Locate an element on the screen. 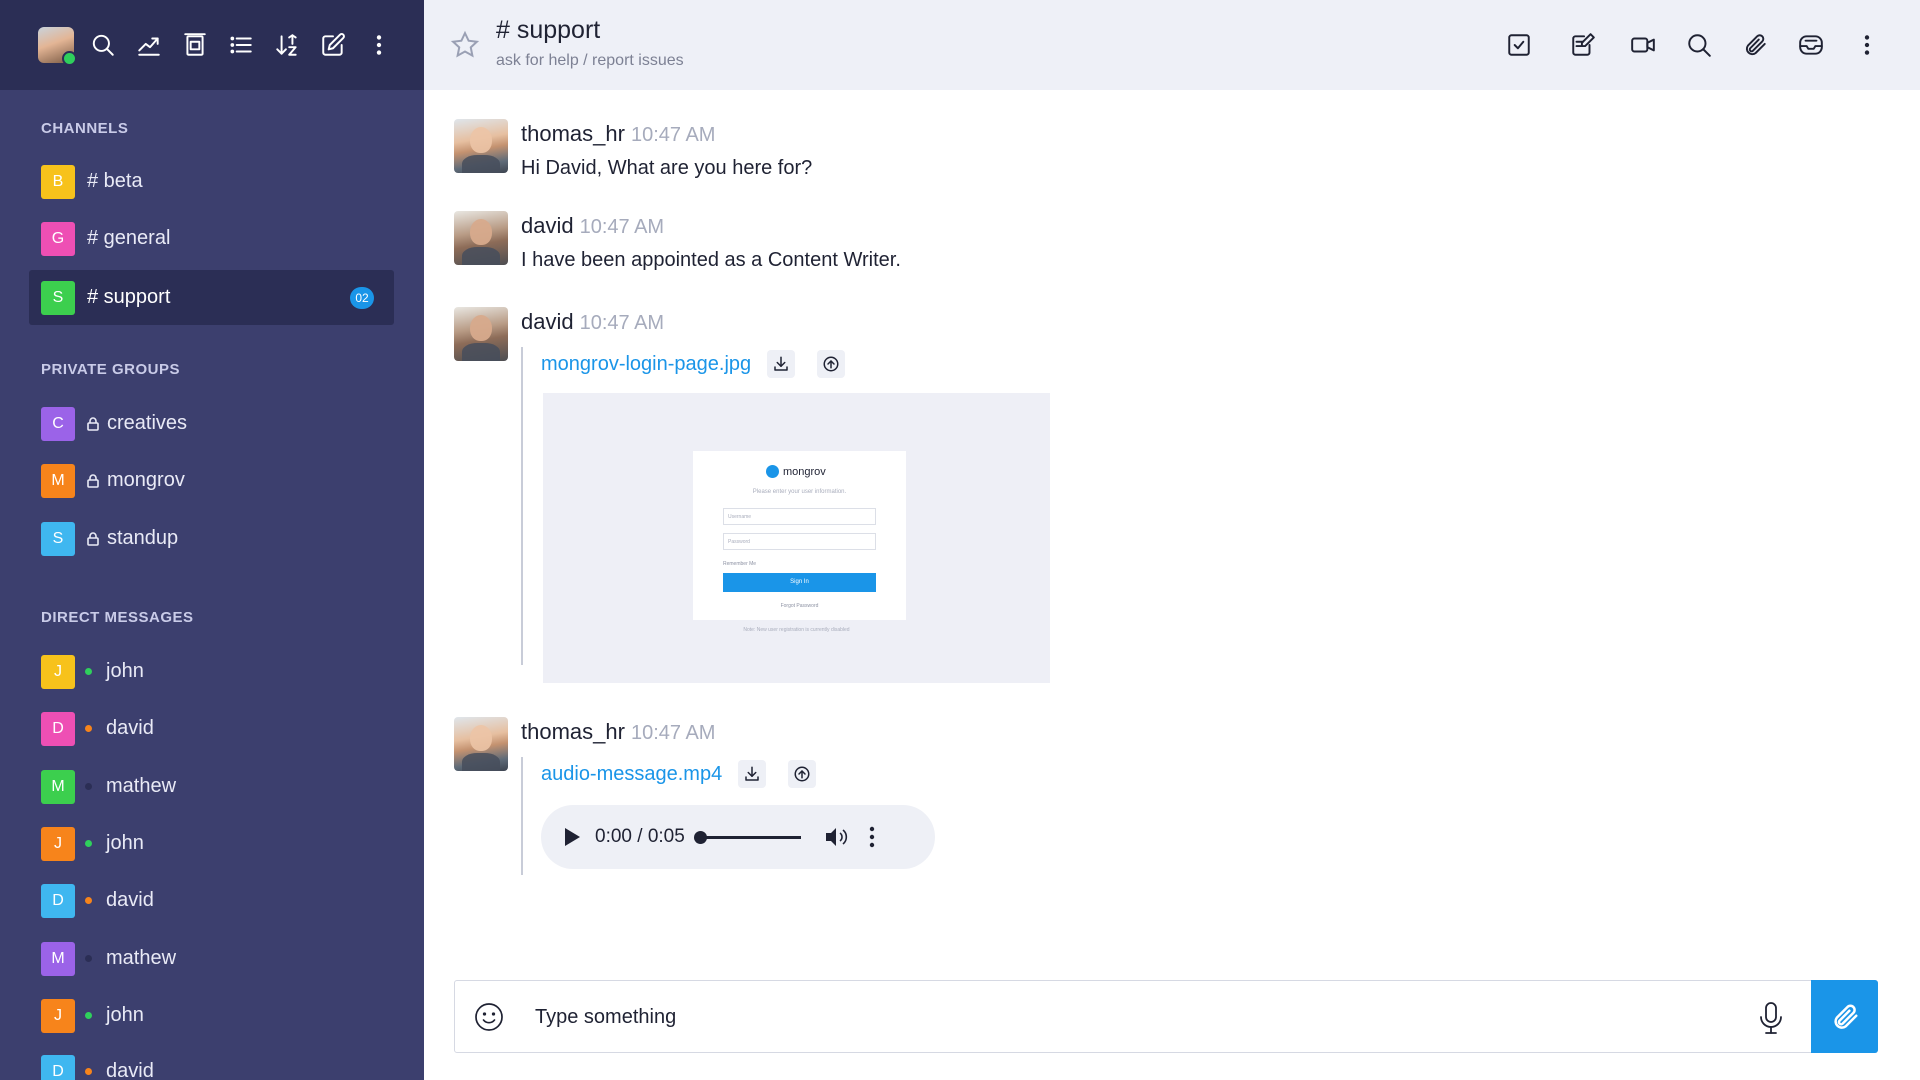 The height and width of the screenshot is (1080, 1920). away-status-dot is located at coordinates (88, 900).